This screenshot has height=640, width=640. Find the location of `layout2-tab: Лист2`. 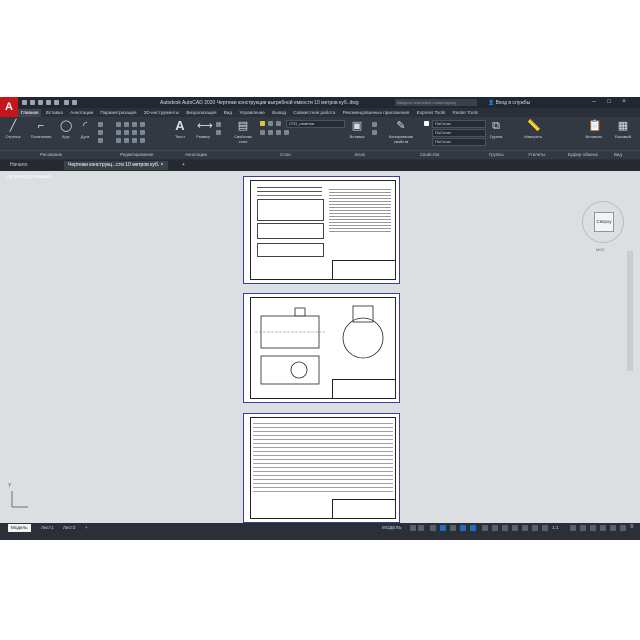

layout2-tab: Лист2 is located at coordinates (69, 528).